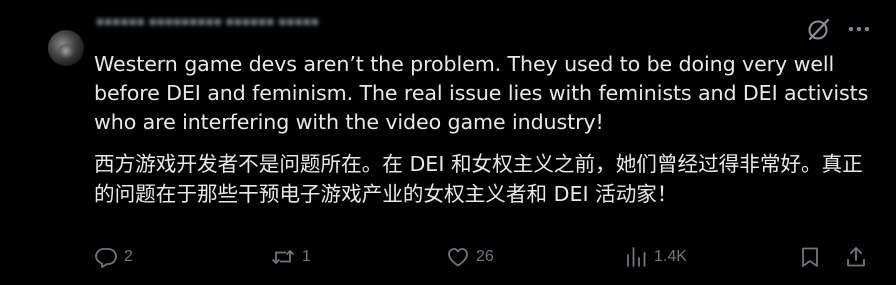 The height and width of the screenshot is (285, 896). I want to click on post-action-bar: 2 1 26 1.4K, so click(486, 257).